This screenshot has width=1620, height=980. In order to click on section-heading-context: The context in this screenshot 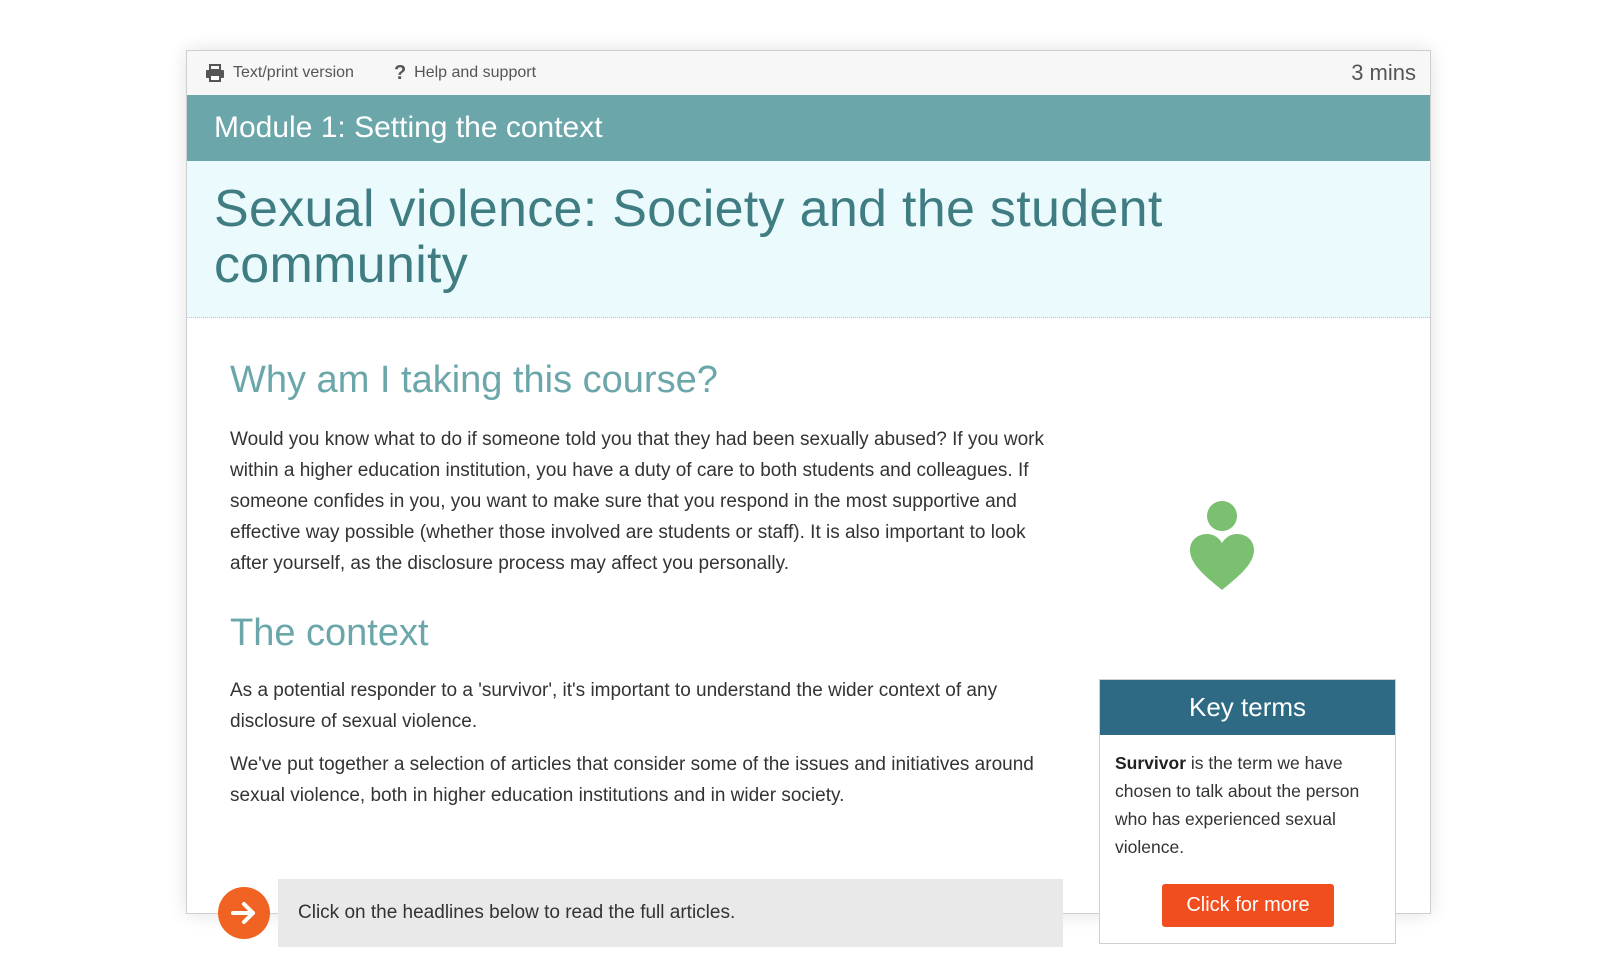, I will do `click(329, 633)`.